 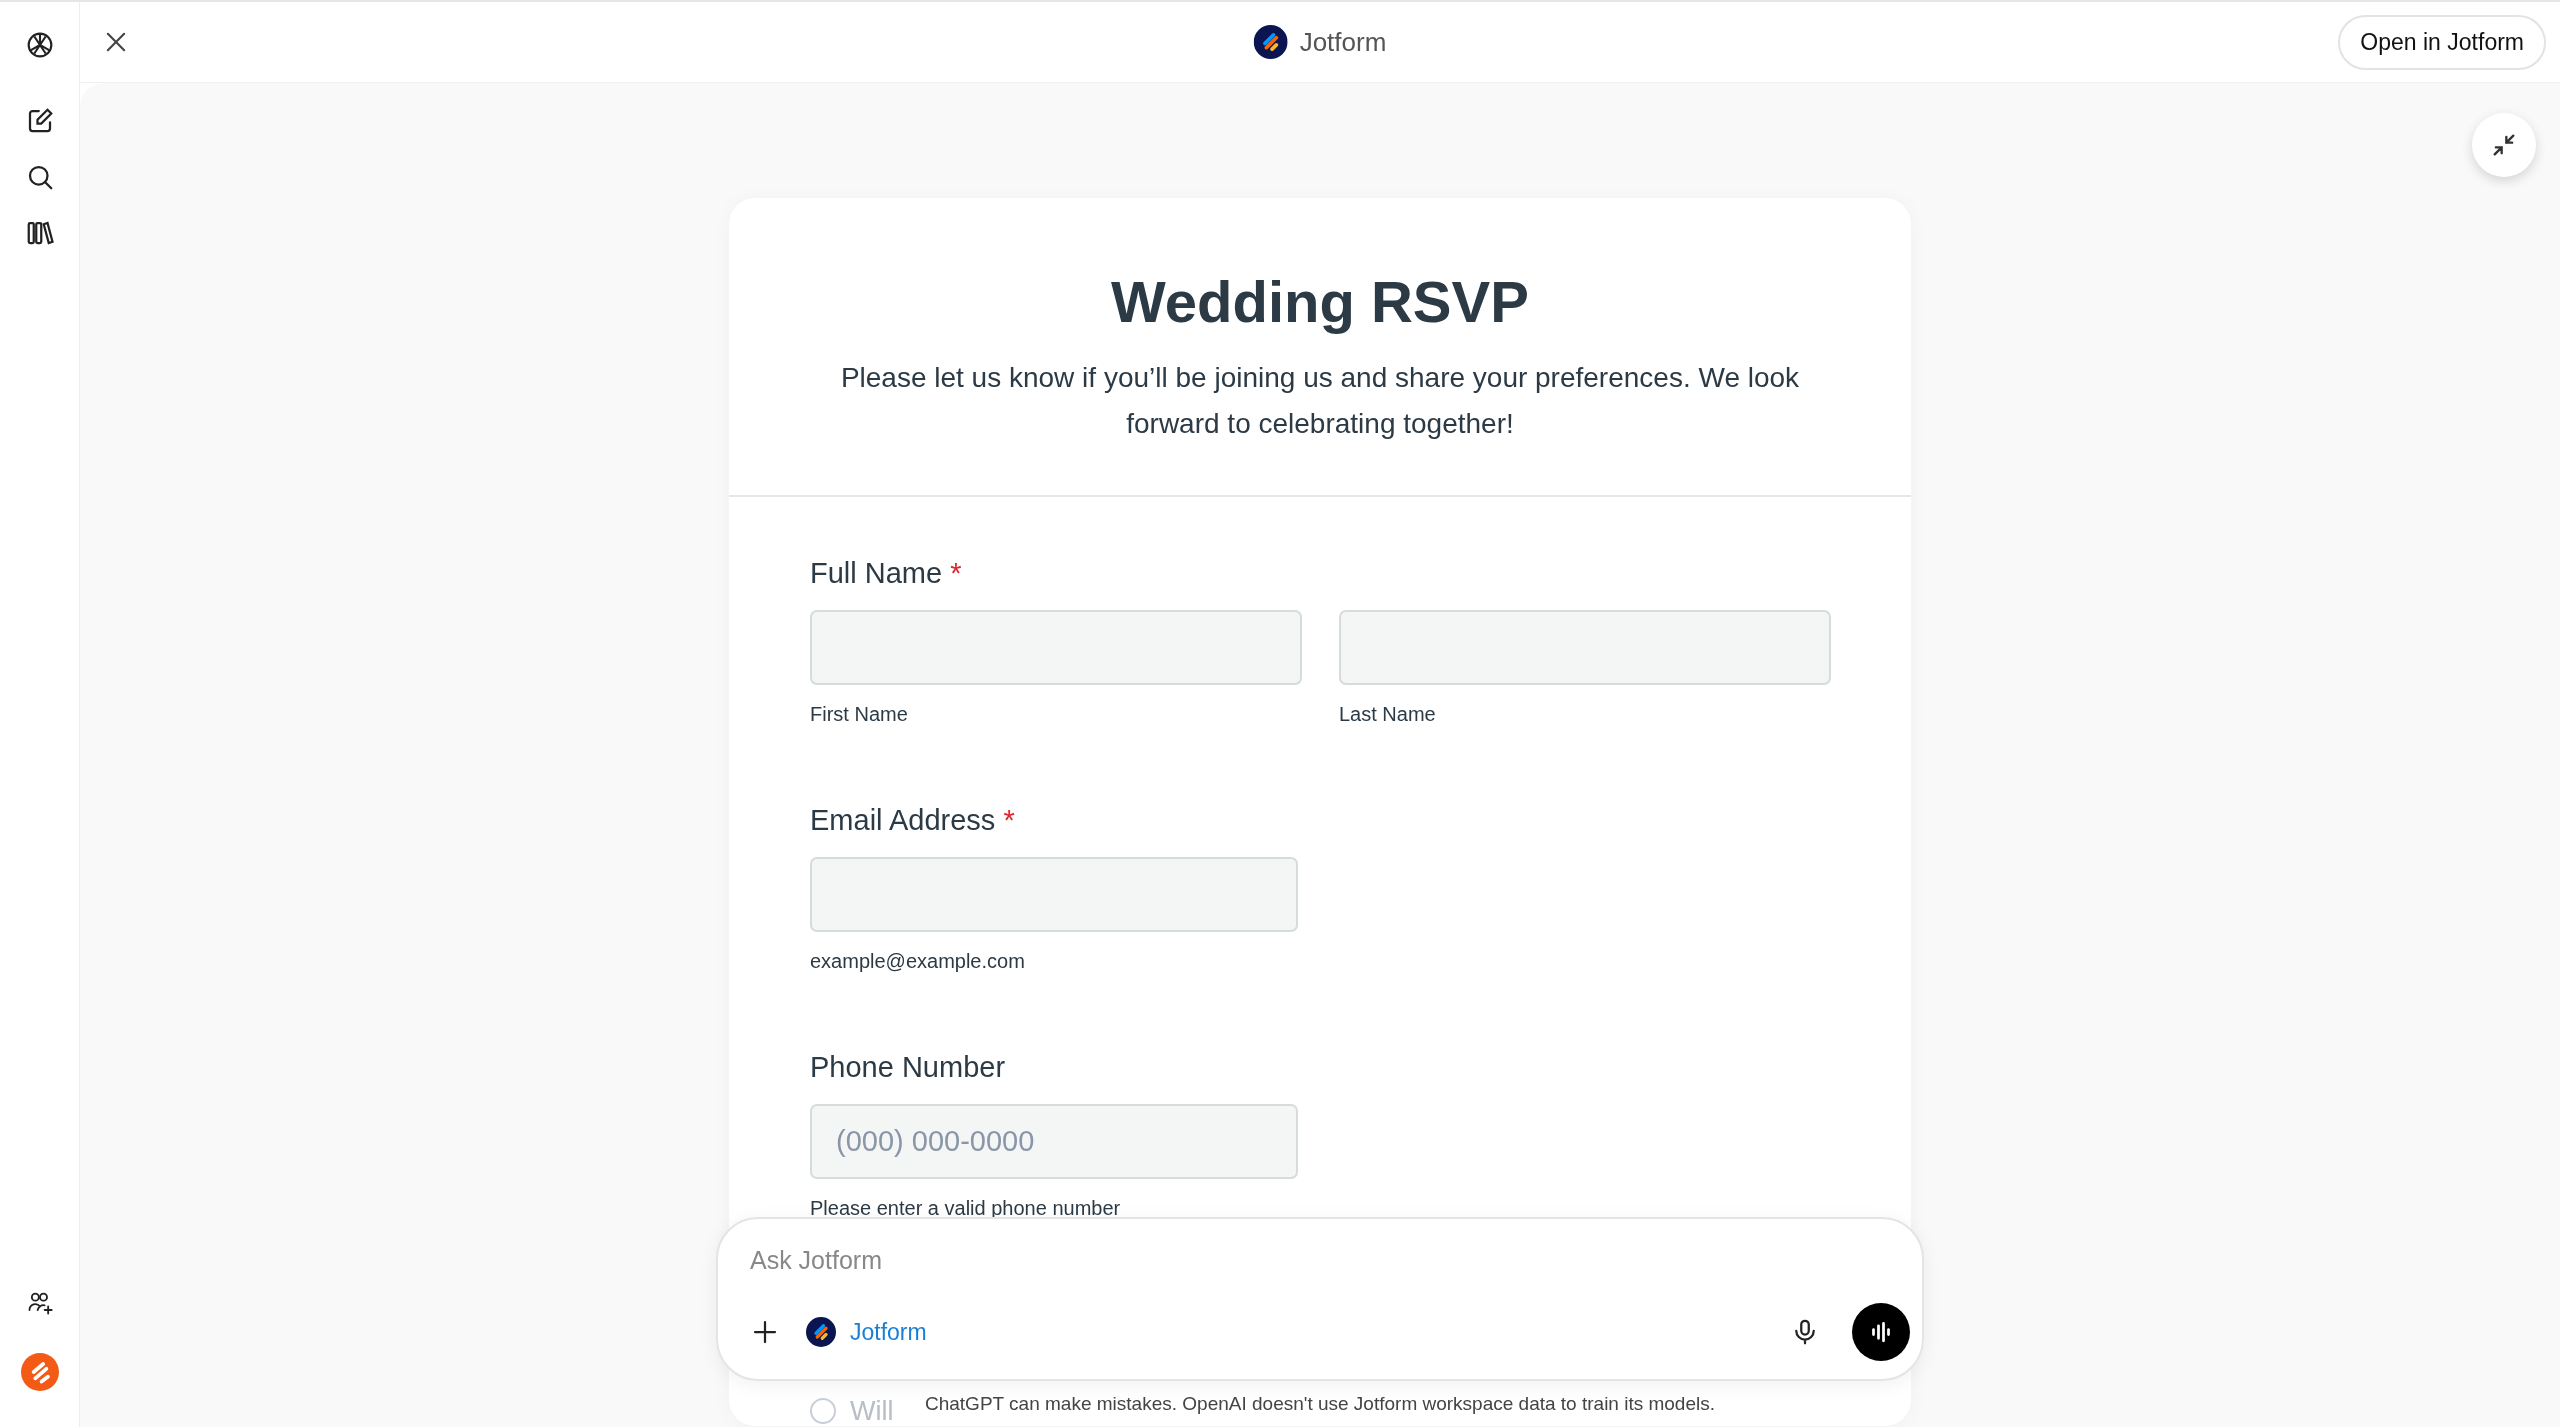 I want to click on collapse-button, so click(x=2504, y=145).